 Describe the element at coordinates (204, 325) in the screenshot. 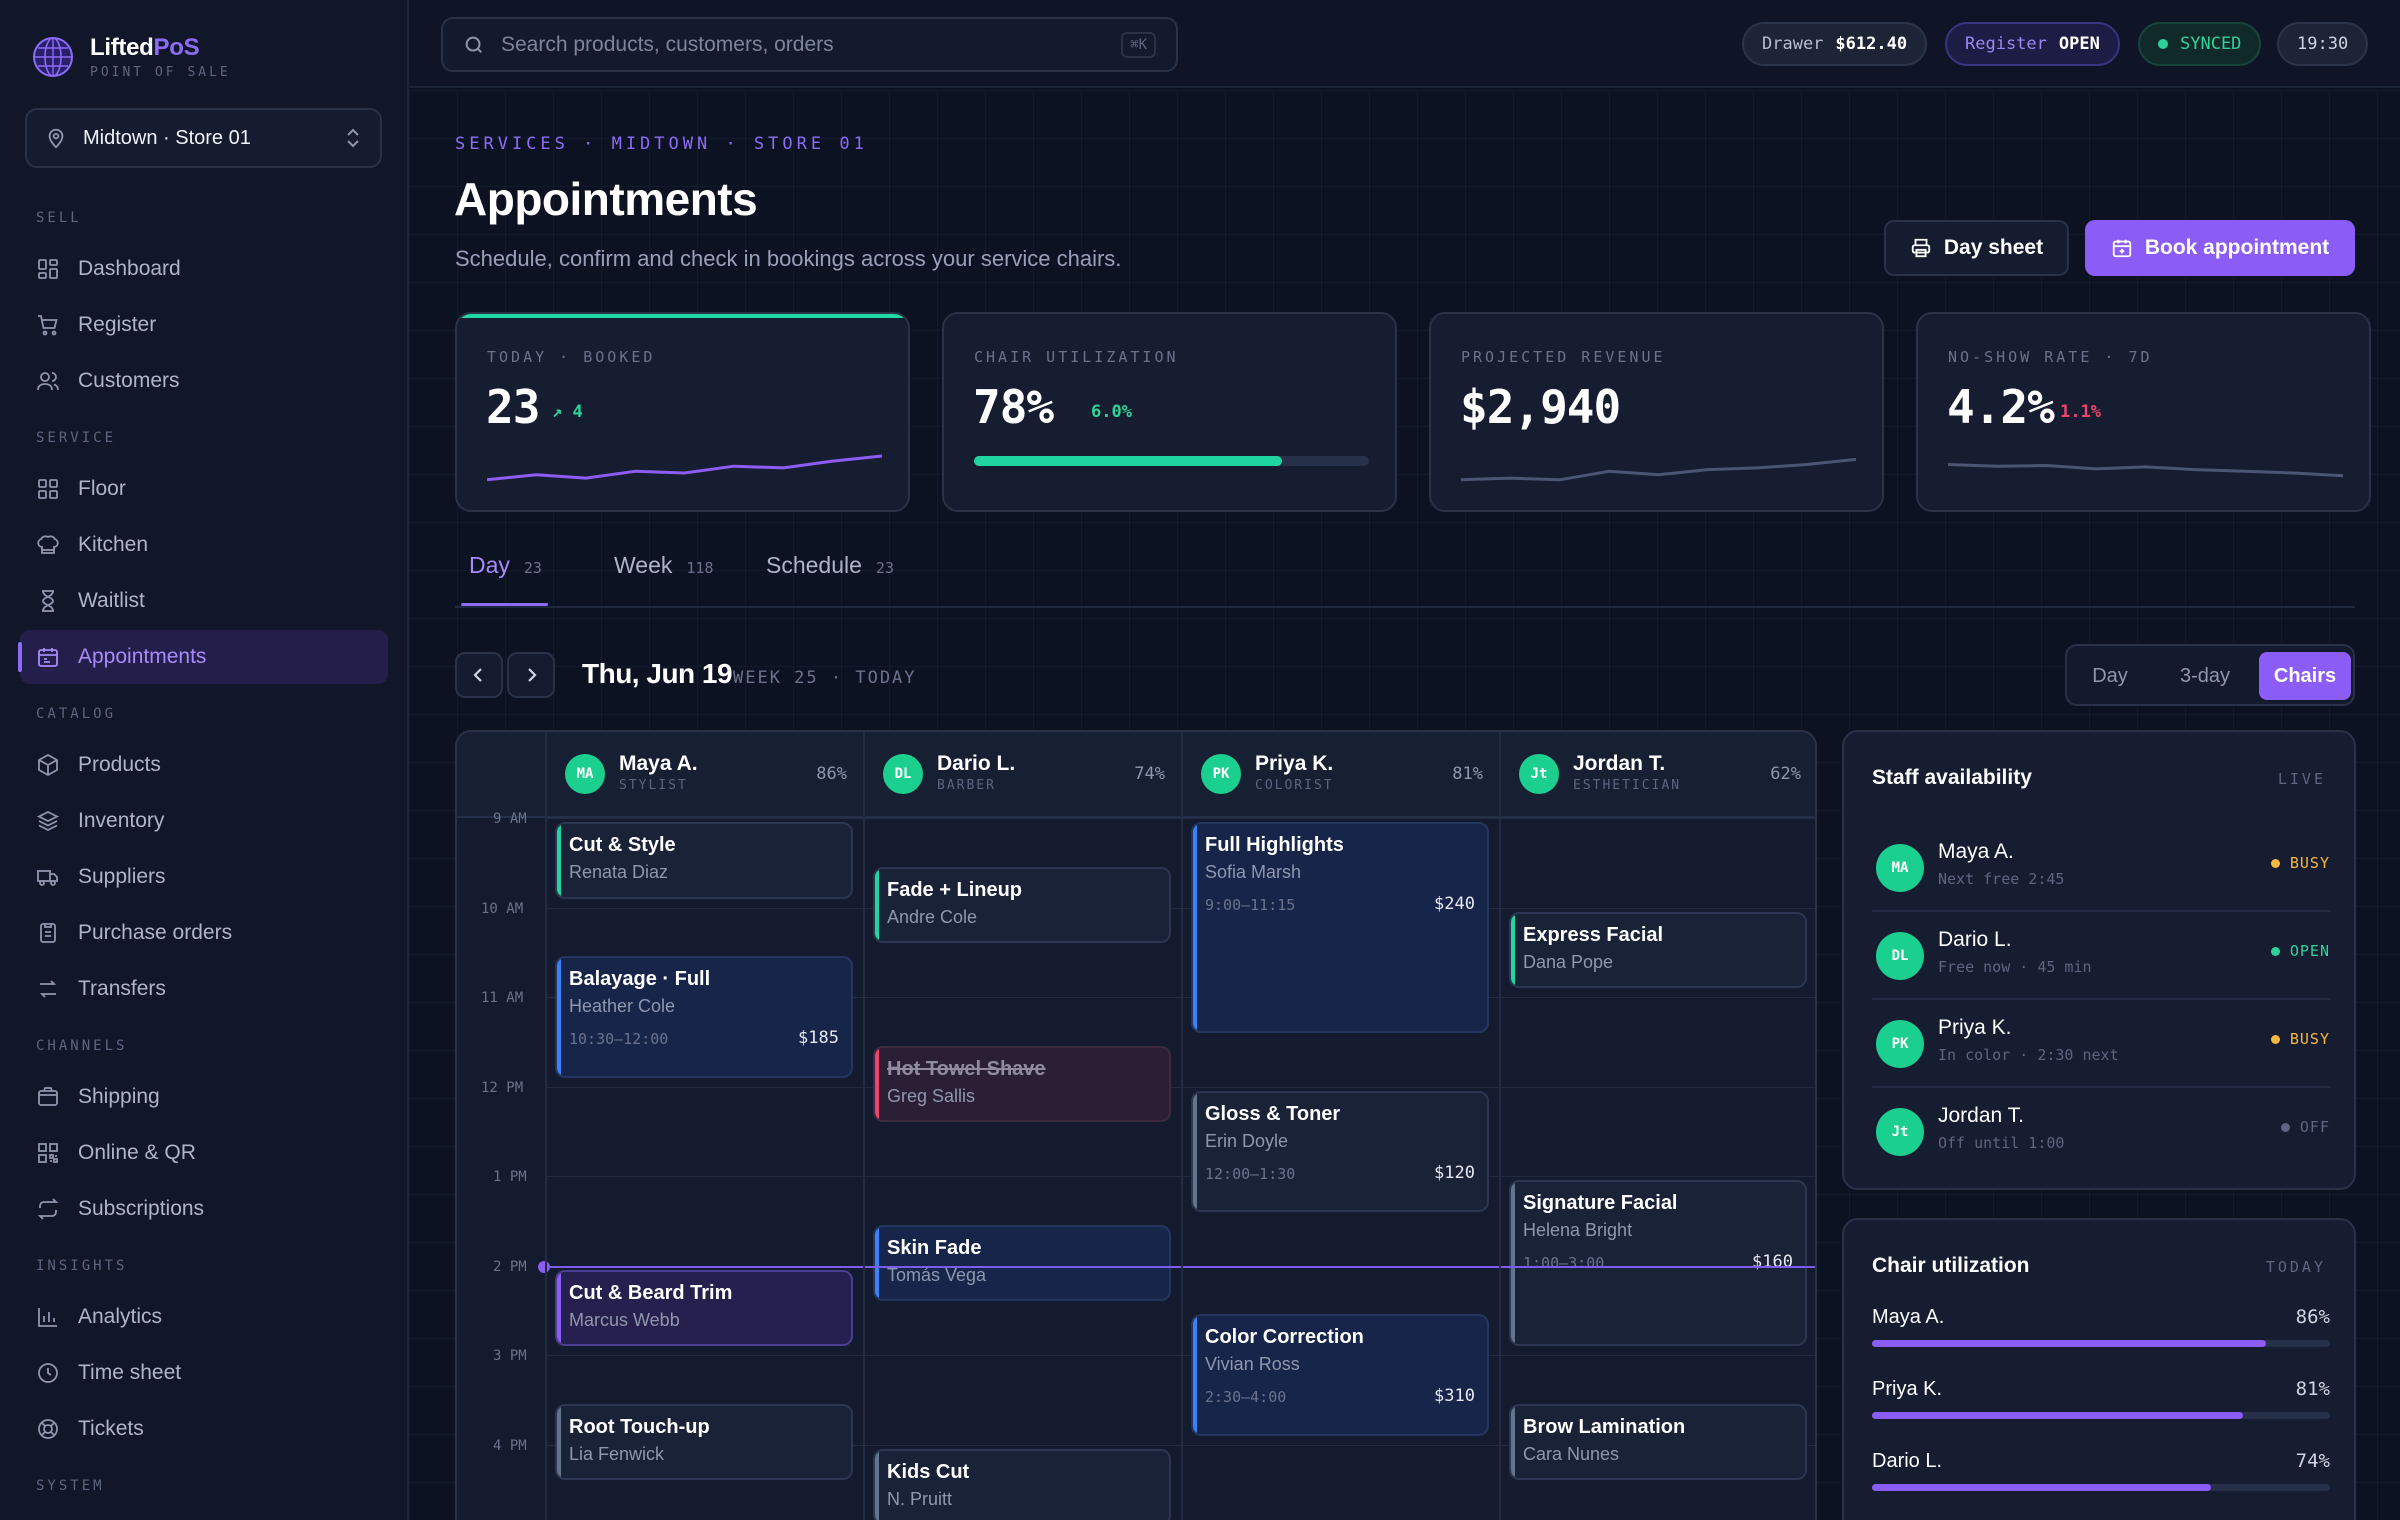

I see `sidebar-item-register: Register` at that location.